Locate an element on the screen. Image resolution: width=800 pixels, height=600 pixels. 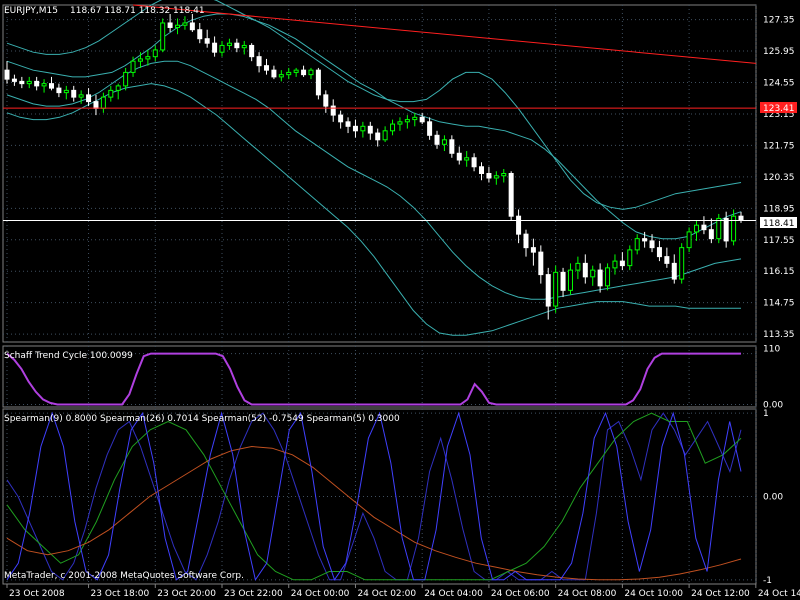
stc-pane is located at coordinates (373, 379).